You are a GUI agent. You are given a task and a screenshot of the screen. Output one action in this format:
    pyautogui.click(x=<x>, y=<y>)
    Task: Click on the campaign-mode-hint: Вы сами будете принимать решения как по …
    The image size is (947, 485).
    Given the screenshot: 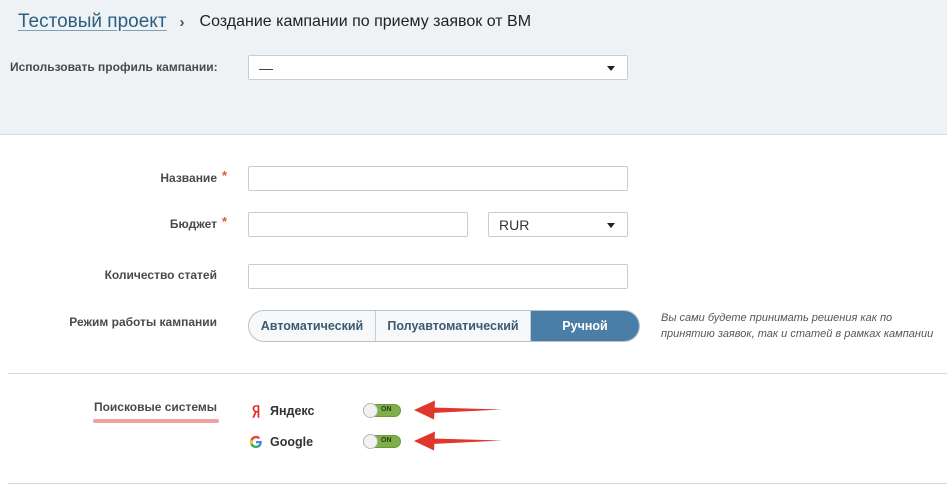 What is the action you would take?
    pyautogui.click(x=797, y=326)
    